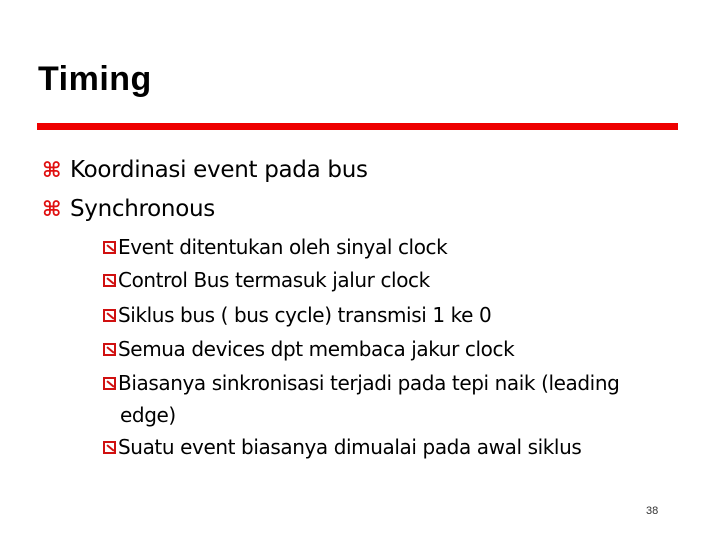 This screenshot has height=540, width=720. I want to click on sub-bullet-item: Event ditentukan oleh sinyal clock, so click(393, 247).